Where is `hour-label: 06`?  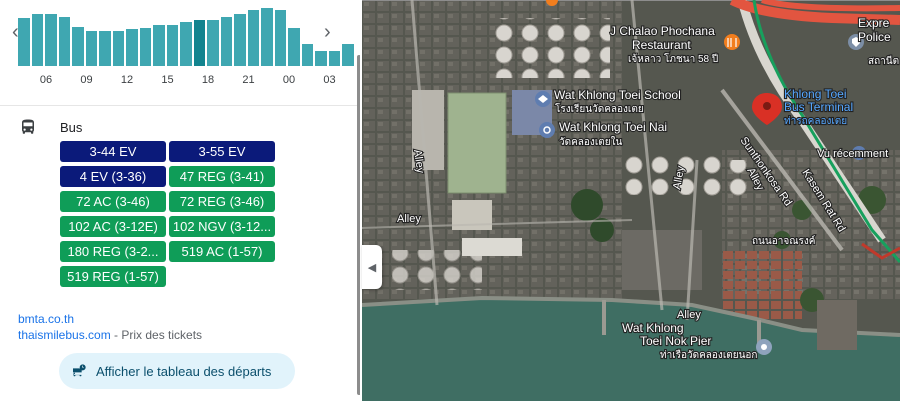 hour-label: 06 is located at coordinates (46, 80).